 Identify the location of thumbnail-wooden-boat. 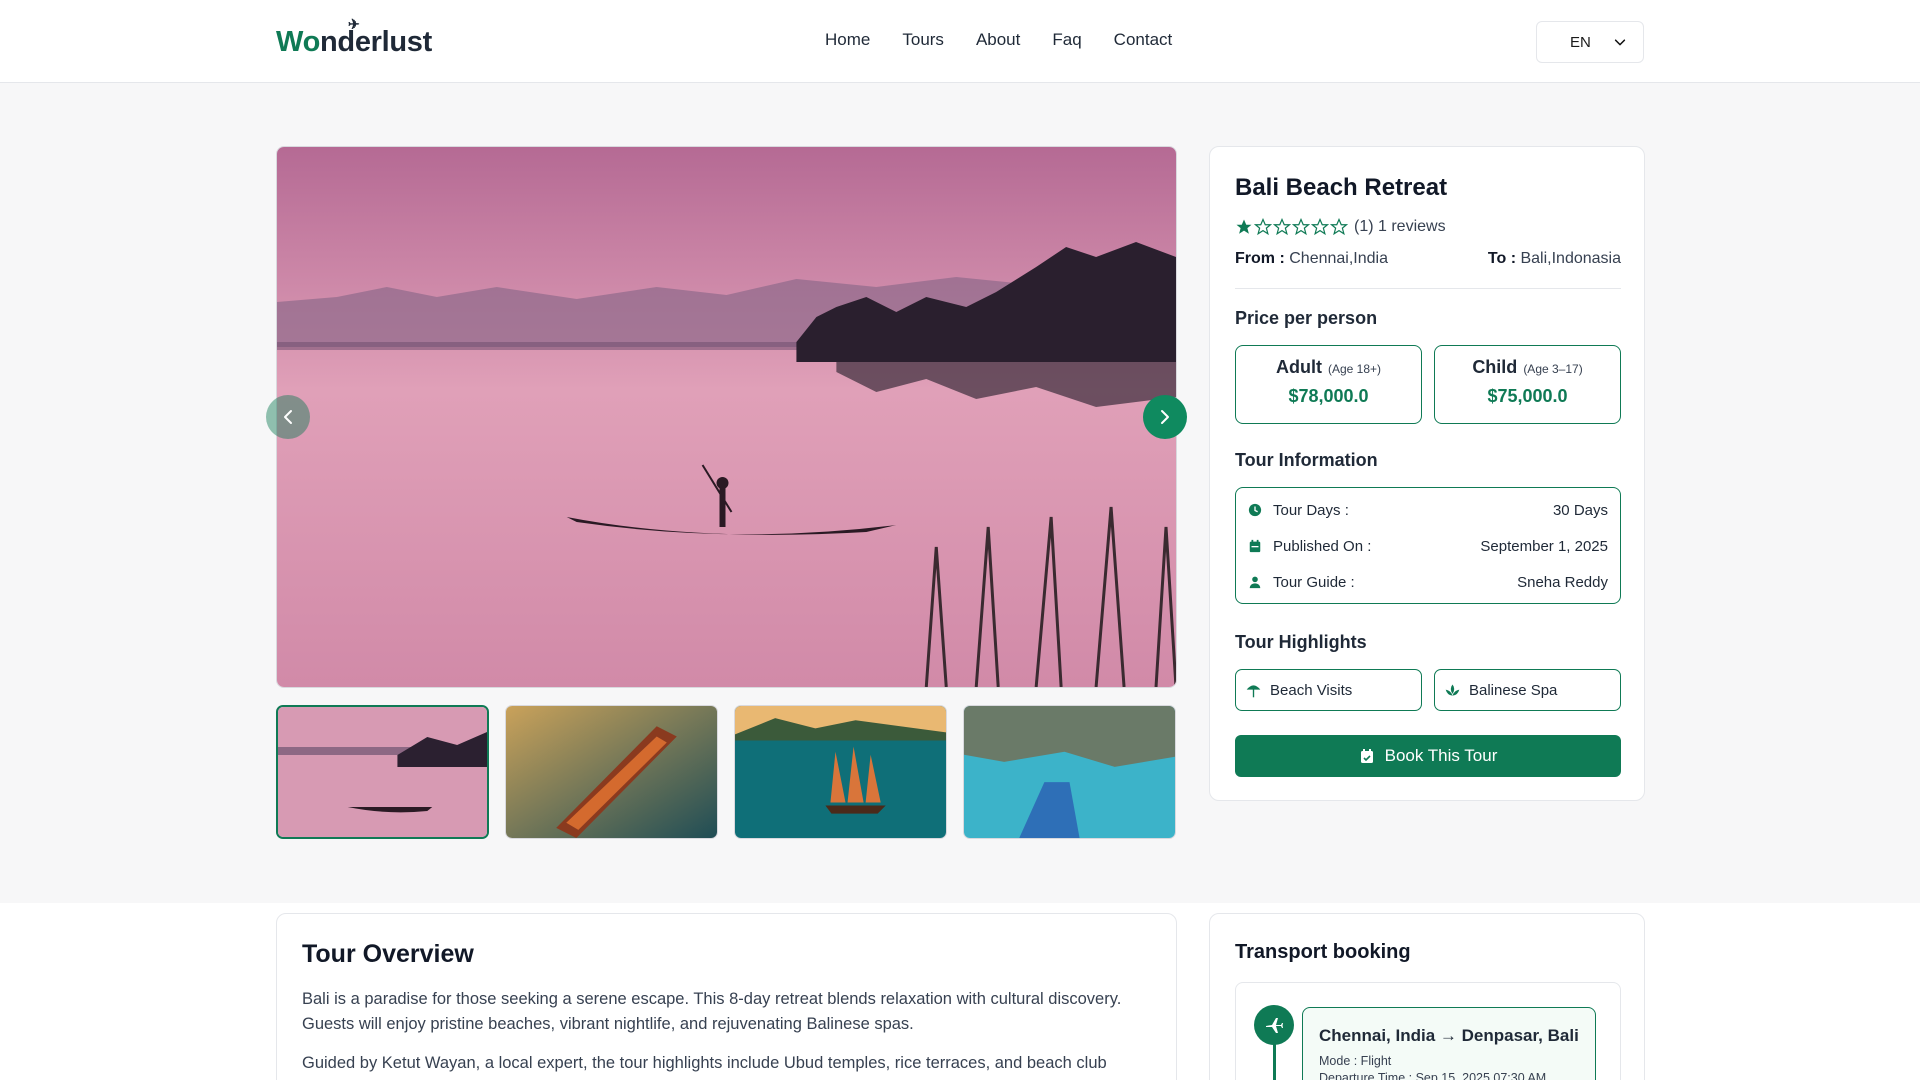
(611, 772).